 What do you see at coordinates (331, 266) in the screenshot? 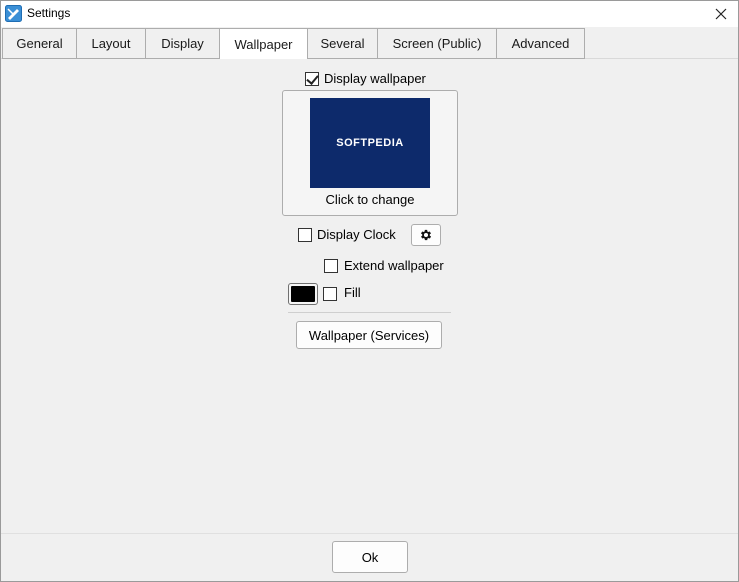
I see `extend-wallpaper-checkbox` at bounding box center [331, 266].